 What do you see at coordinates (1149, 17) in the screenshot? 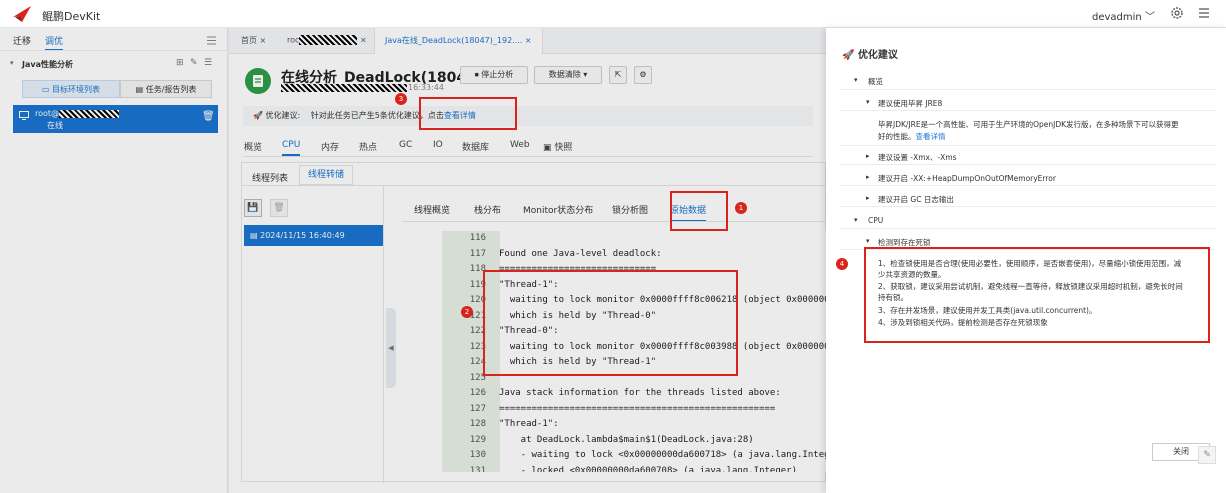
I see `chevron-down-icon: ﹀` at bounding box center [1149, 17].